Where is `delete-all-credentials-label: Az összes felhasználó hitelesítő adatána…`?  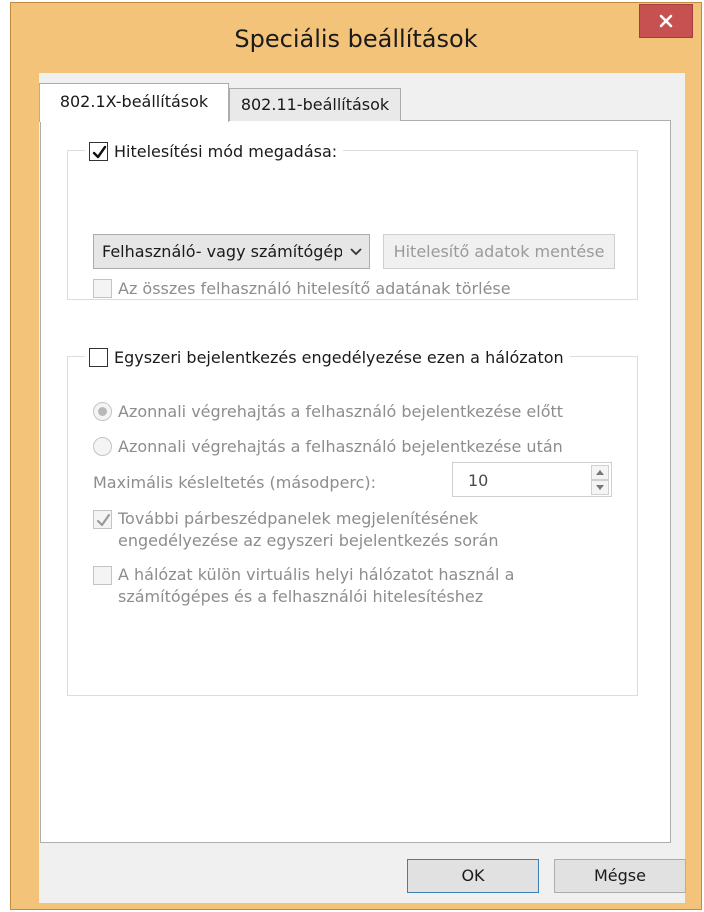 delete-all-credentials-label: Az összes felhasználó hitelesítő adatána… is located at coordinates (314, 288).